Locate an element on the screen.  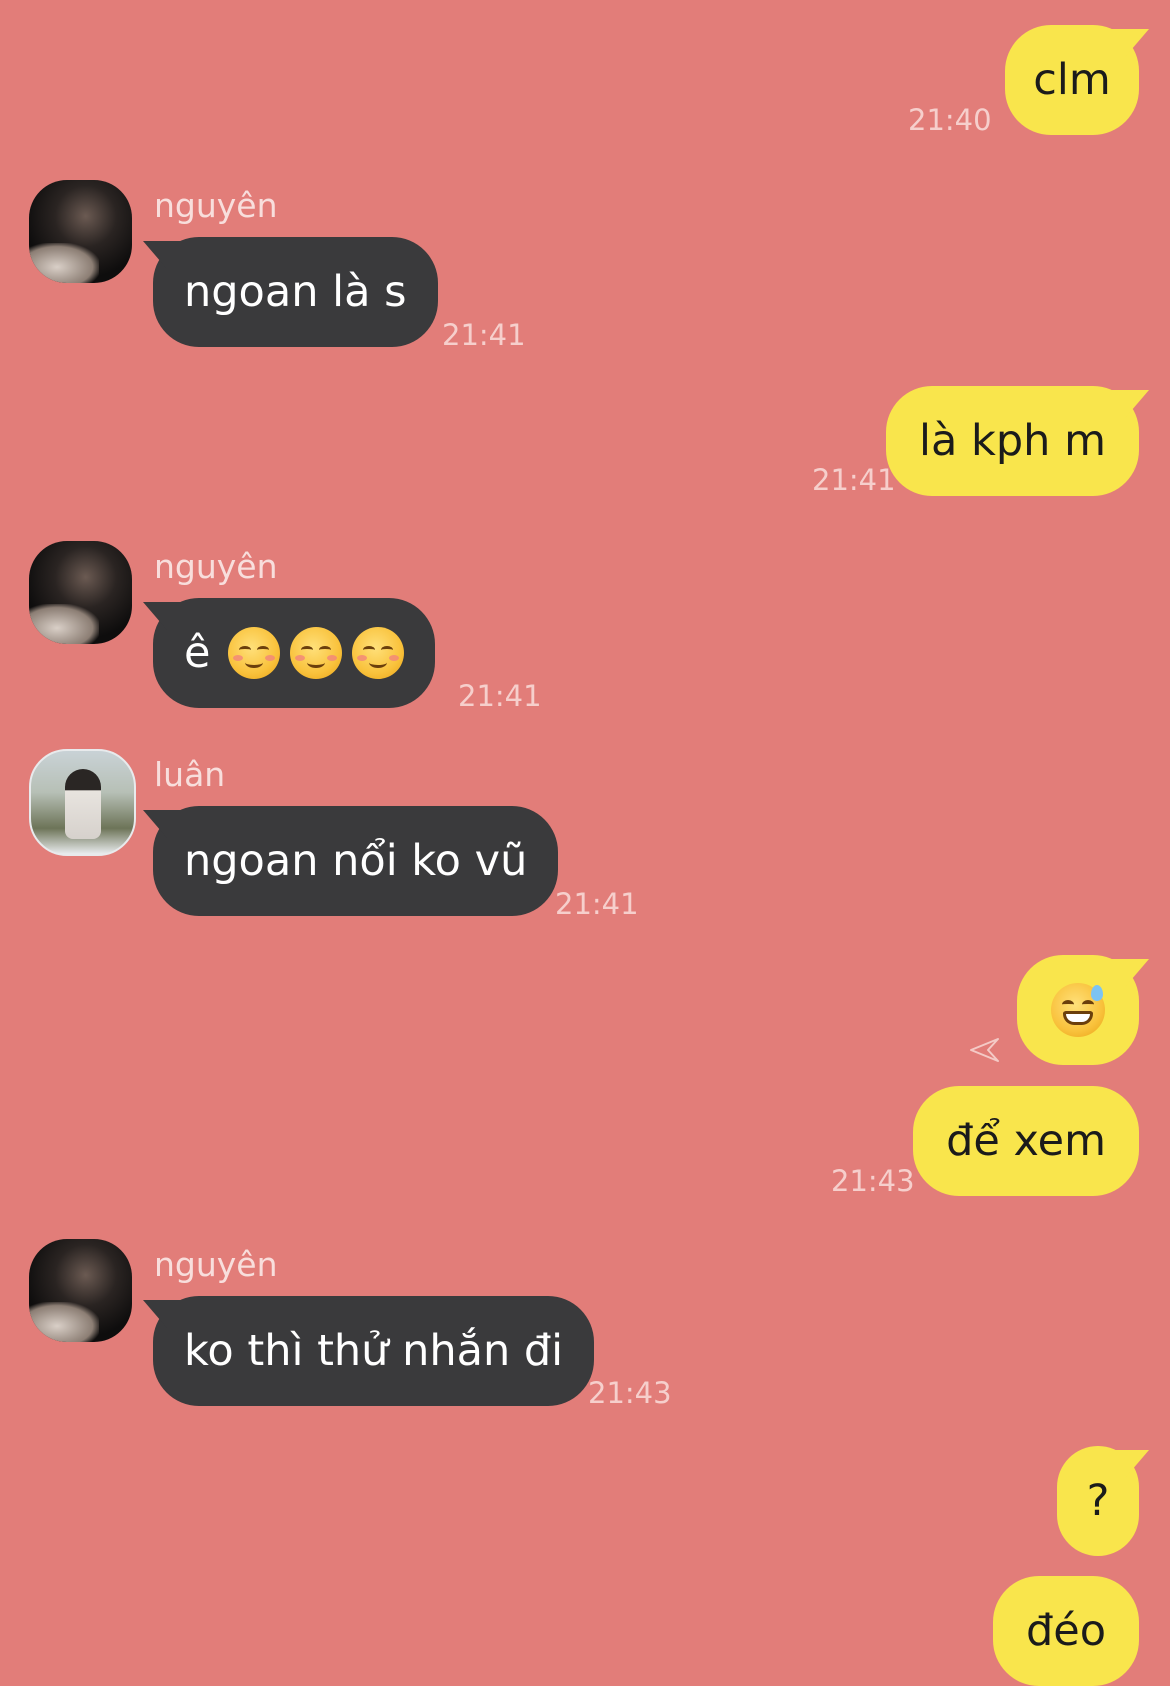
message-bubble: ngoan là s is located at coordinates (295, 292).